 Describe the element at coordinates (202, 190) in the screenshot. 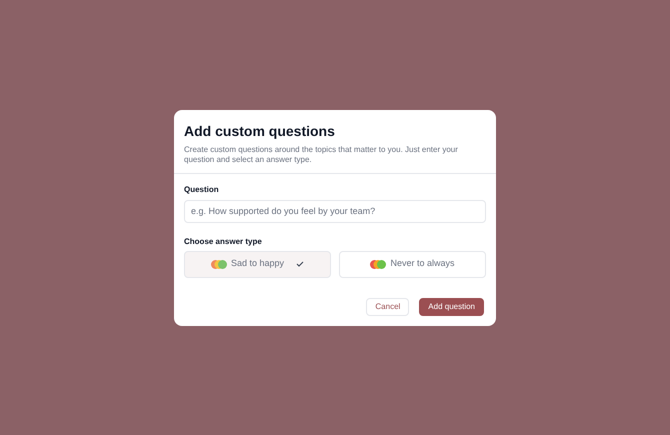

I see `question-label: Question` at that location.